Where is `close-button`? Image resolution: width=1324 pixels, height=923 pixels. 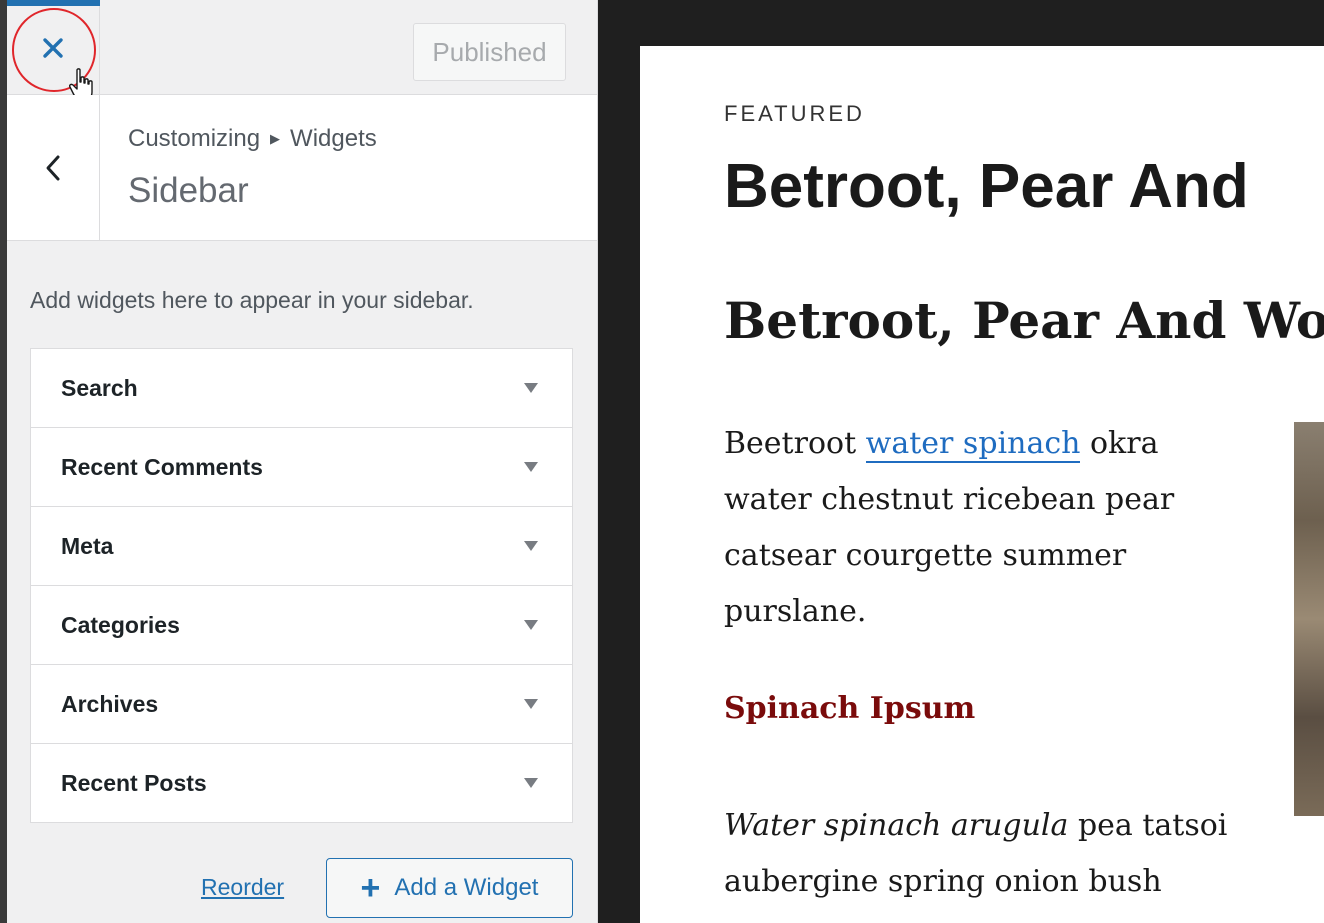
close-button is located at coordinates (53, 50).